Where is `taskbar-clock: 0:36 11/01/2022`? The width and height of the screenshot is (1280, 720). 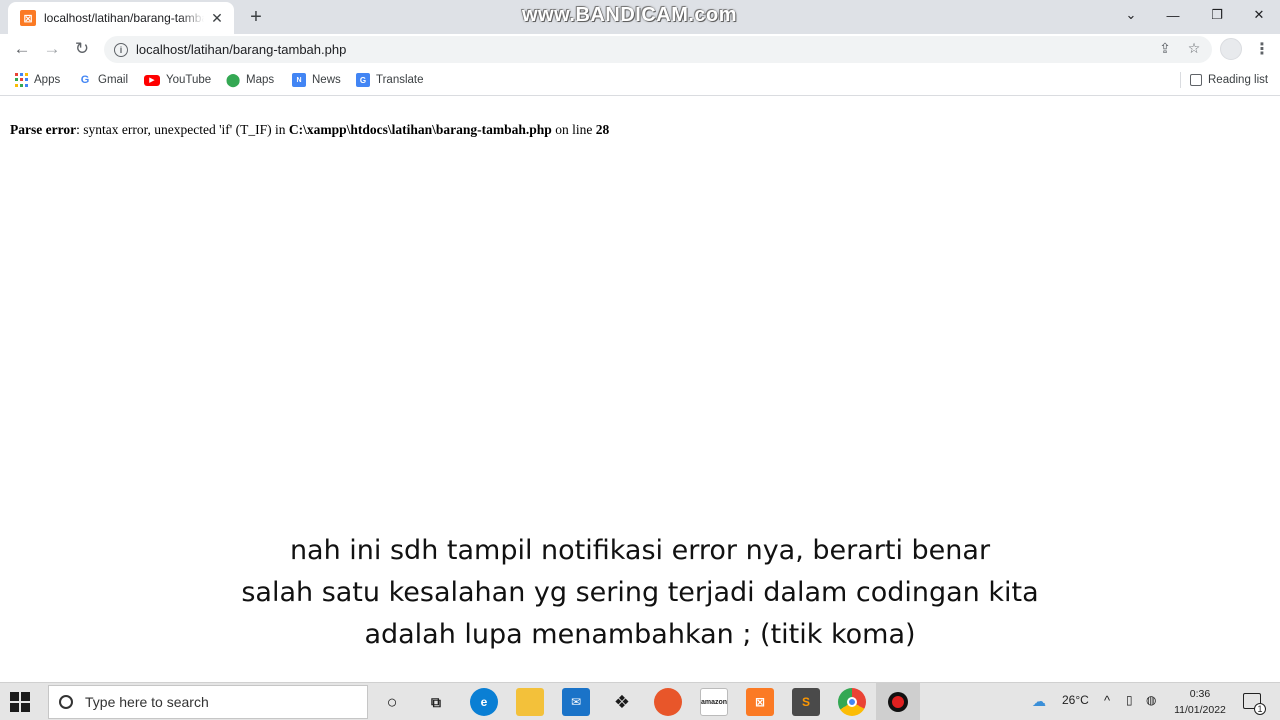
taskbar-clock: 0:36 11/01/2022 is located at coordinates (1200, 702).